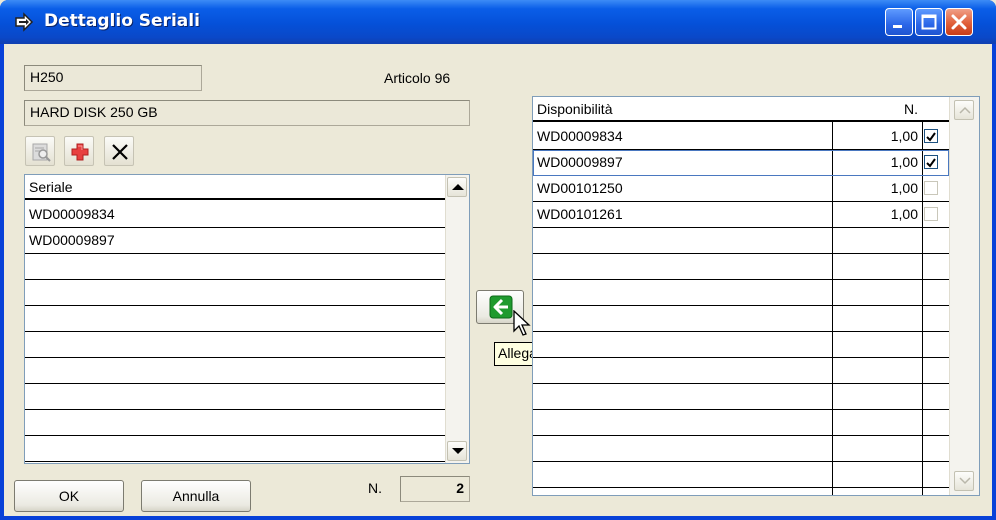 This screenshot has width=996, height=520. Describe the element at coordinates (501, 307) in the screenshot. I see `arrow-left-icon` at that location.